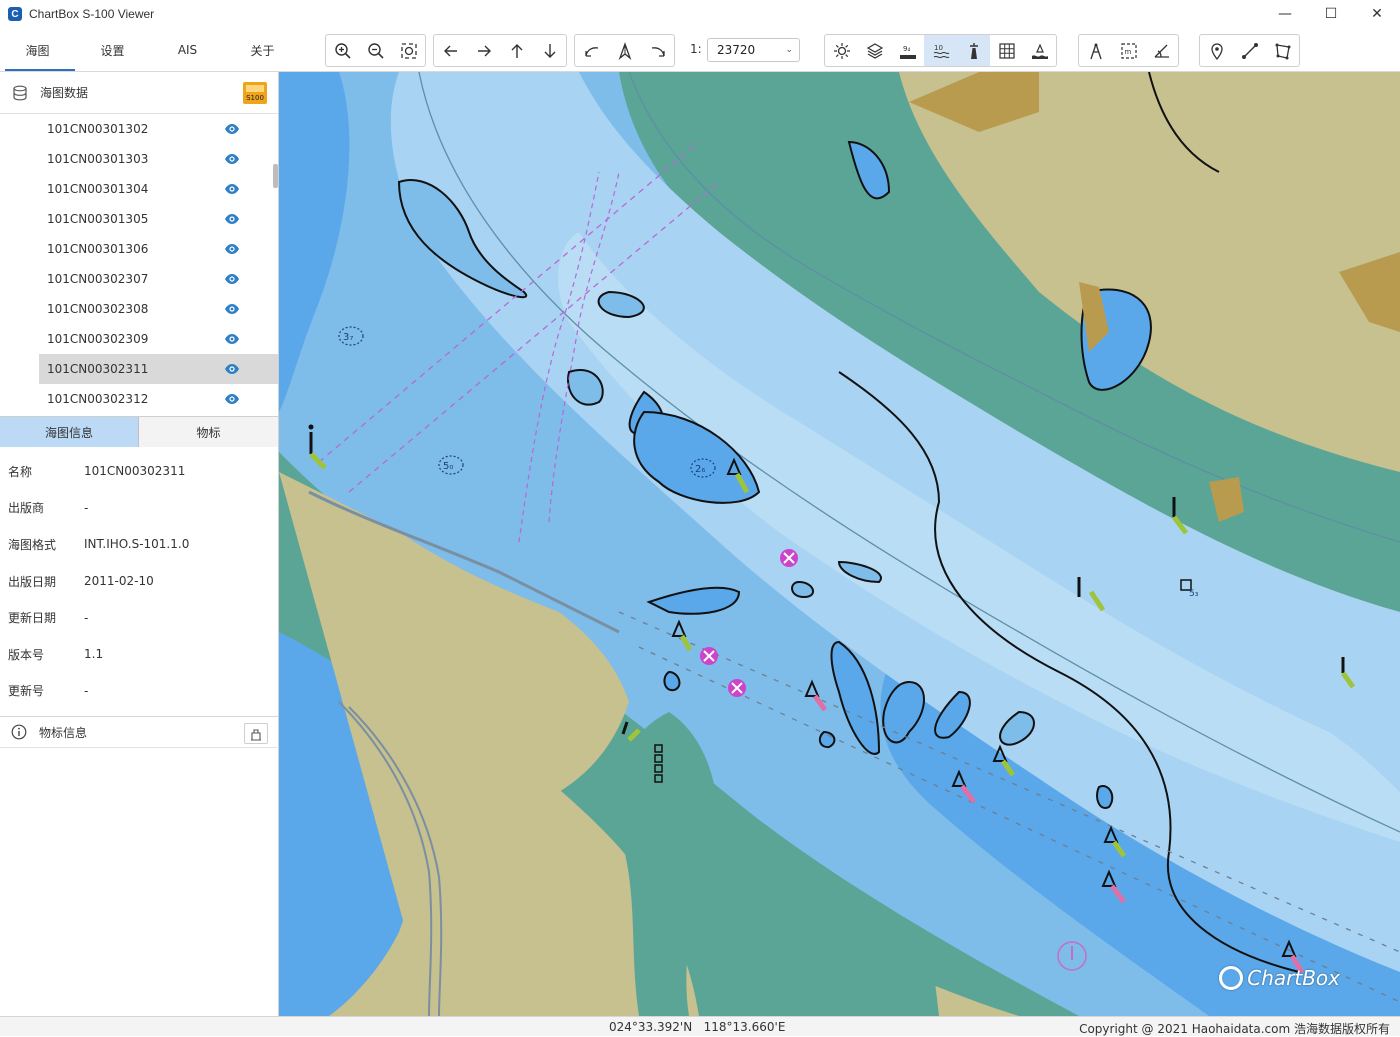 This screenshot has height=1037, width=1400. I want to click on measure-icon: m, so click(1128, 50).